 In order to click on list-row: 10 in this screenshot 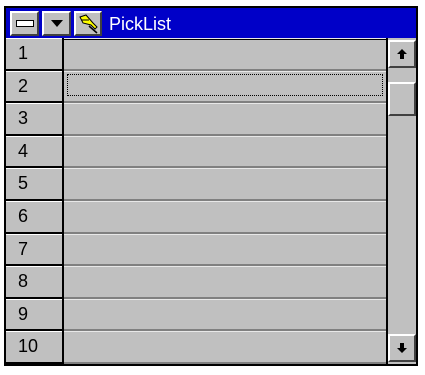, I will do `click(196, 347)`.